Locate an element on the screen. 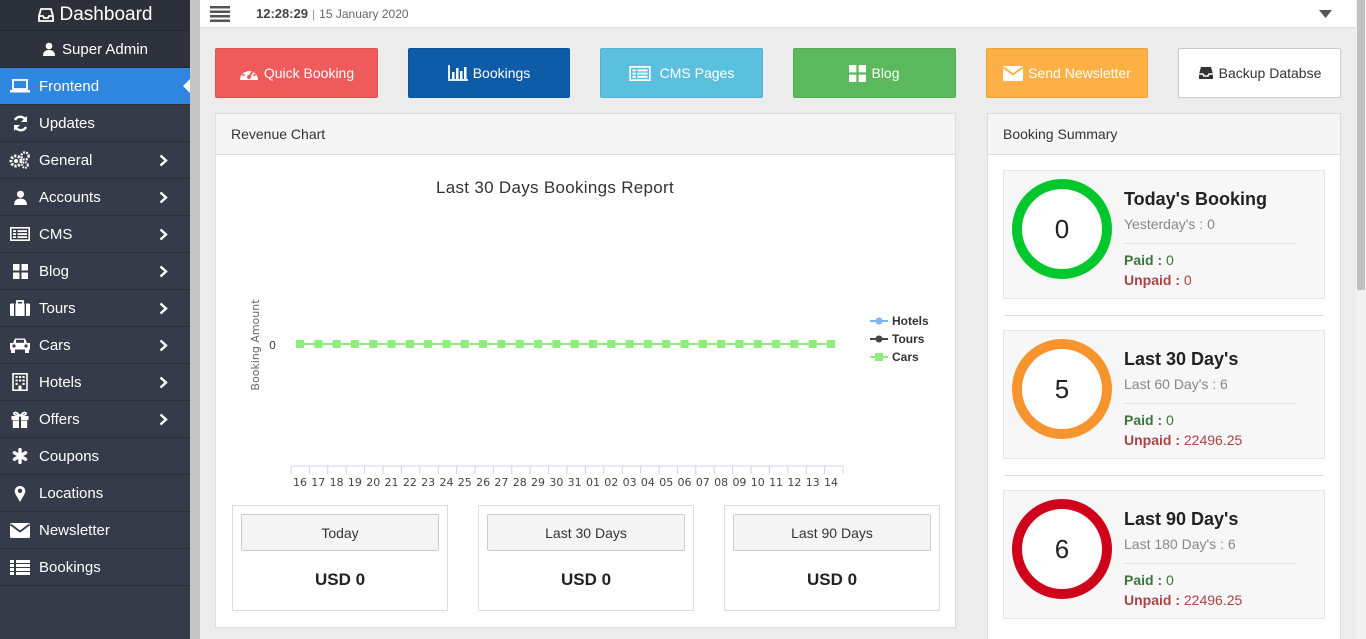 The width and height of the screenshot is (1366, 639). top-bar: 12:28:29 | 15 January 2020 is located at coordinates (778, 14).